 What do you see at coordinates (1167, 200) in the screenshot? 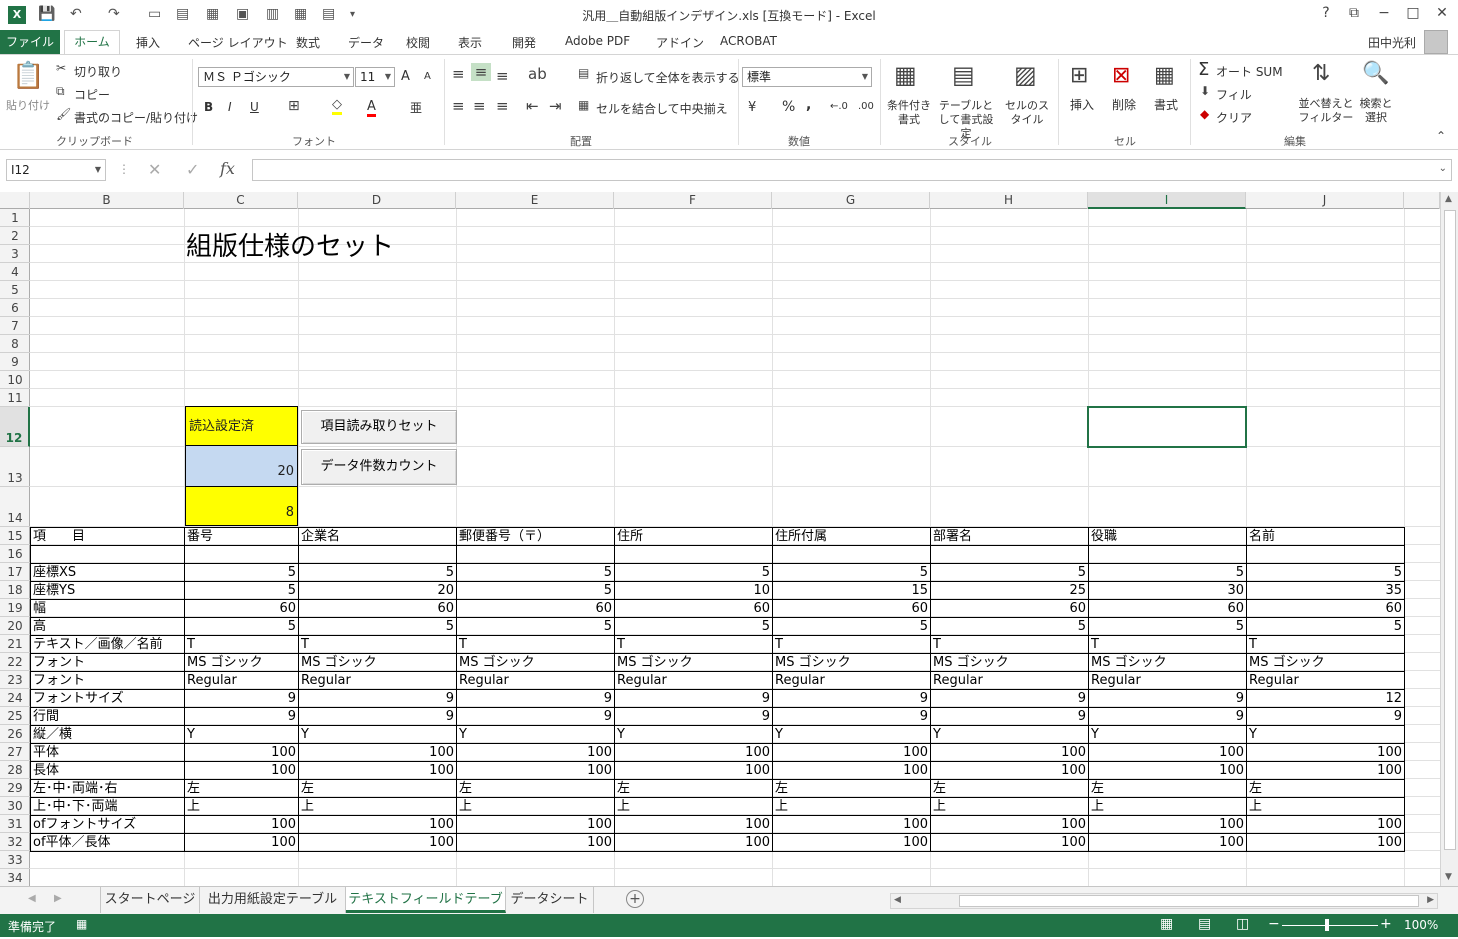
I see `column-header: I` at bounding box center [1167, 200].